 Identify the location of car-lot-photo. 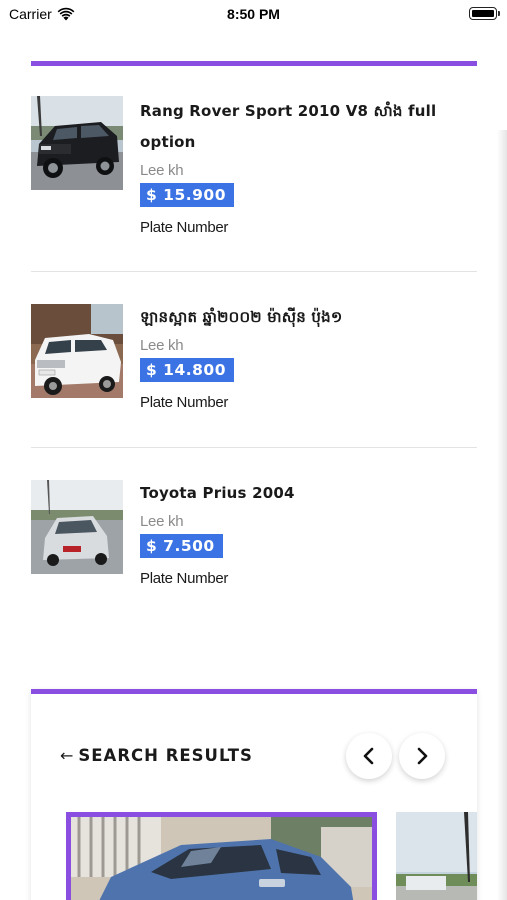
(436, 856).